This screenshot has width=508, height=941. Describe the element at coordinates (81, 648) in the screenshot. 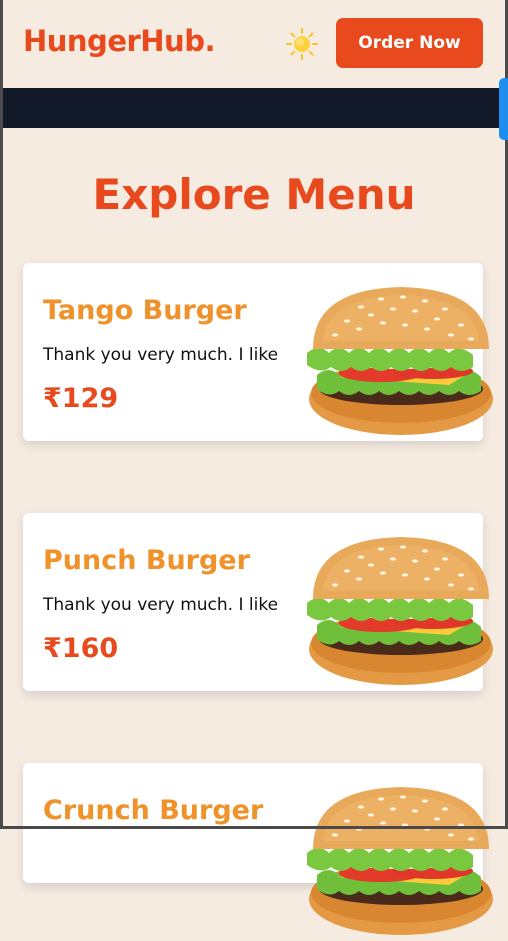

I see `menu-item-price: ₹160` at that location.